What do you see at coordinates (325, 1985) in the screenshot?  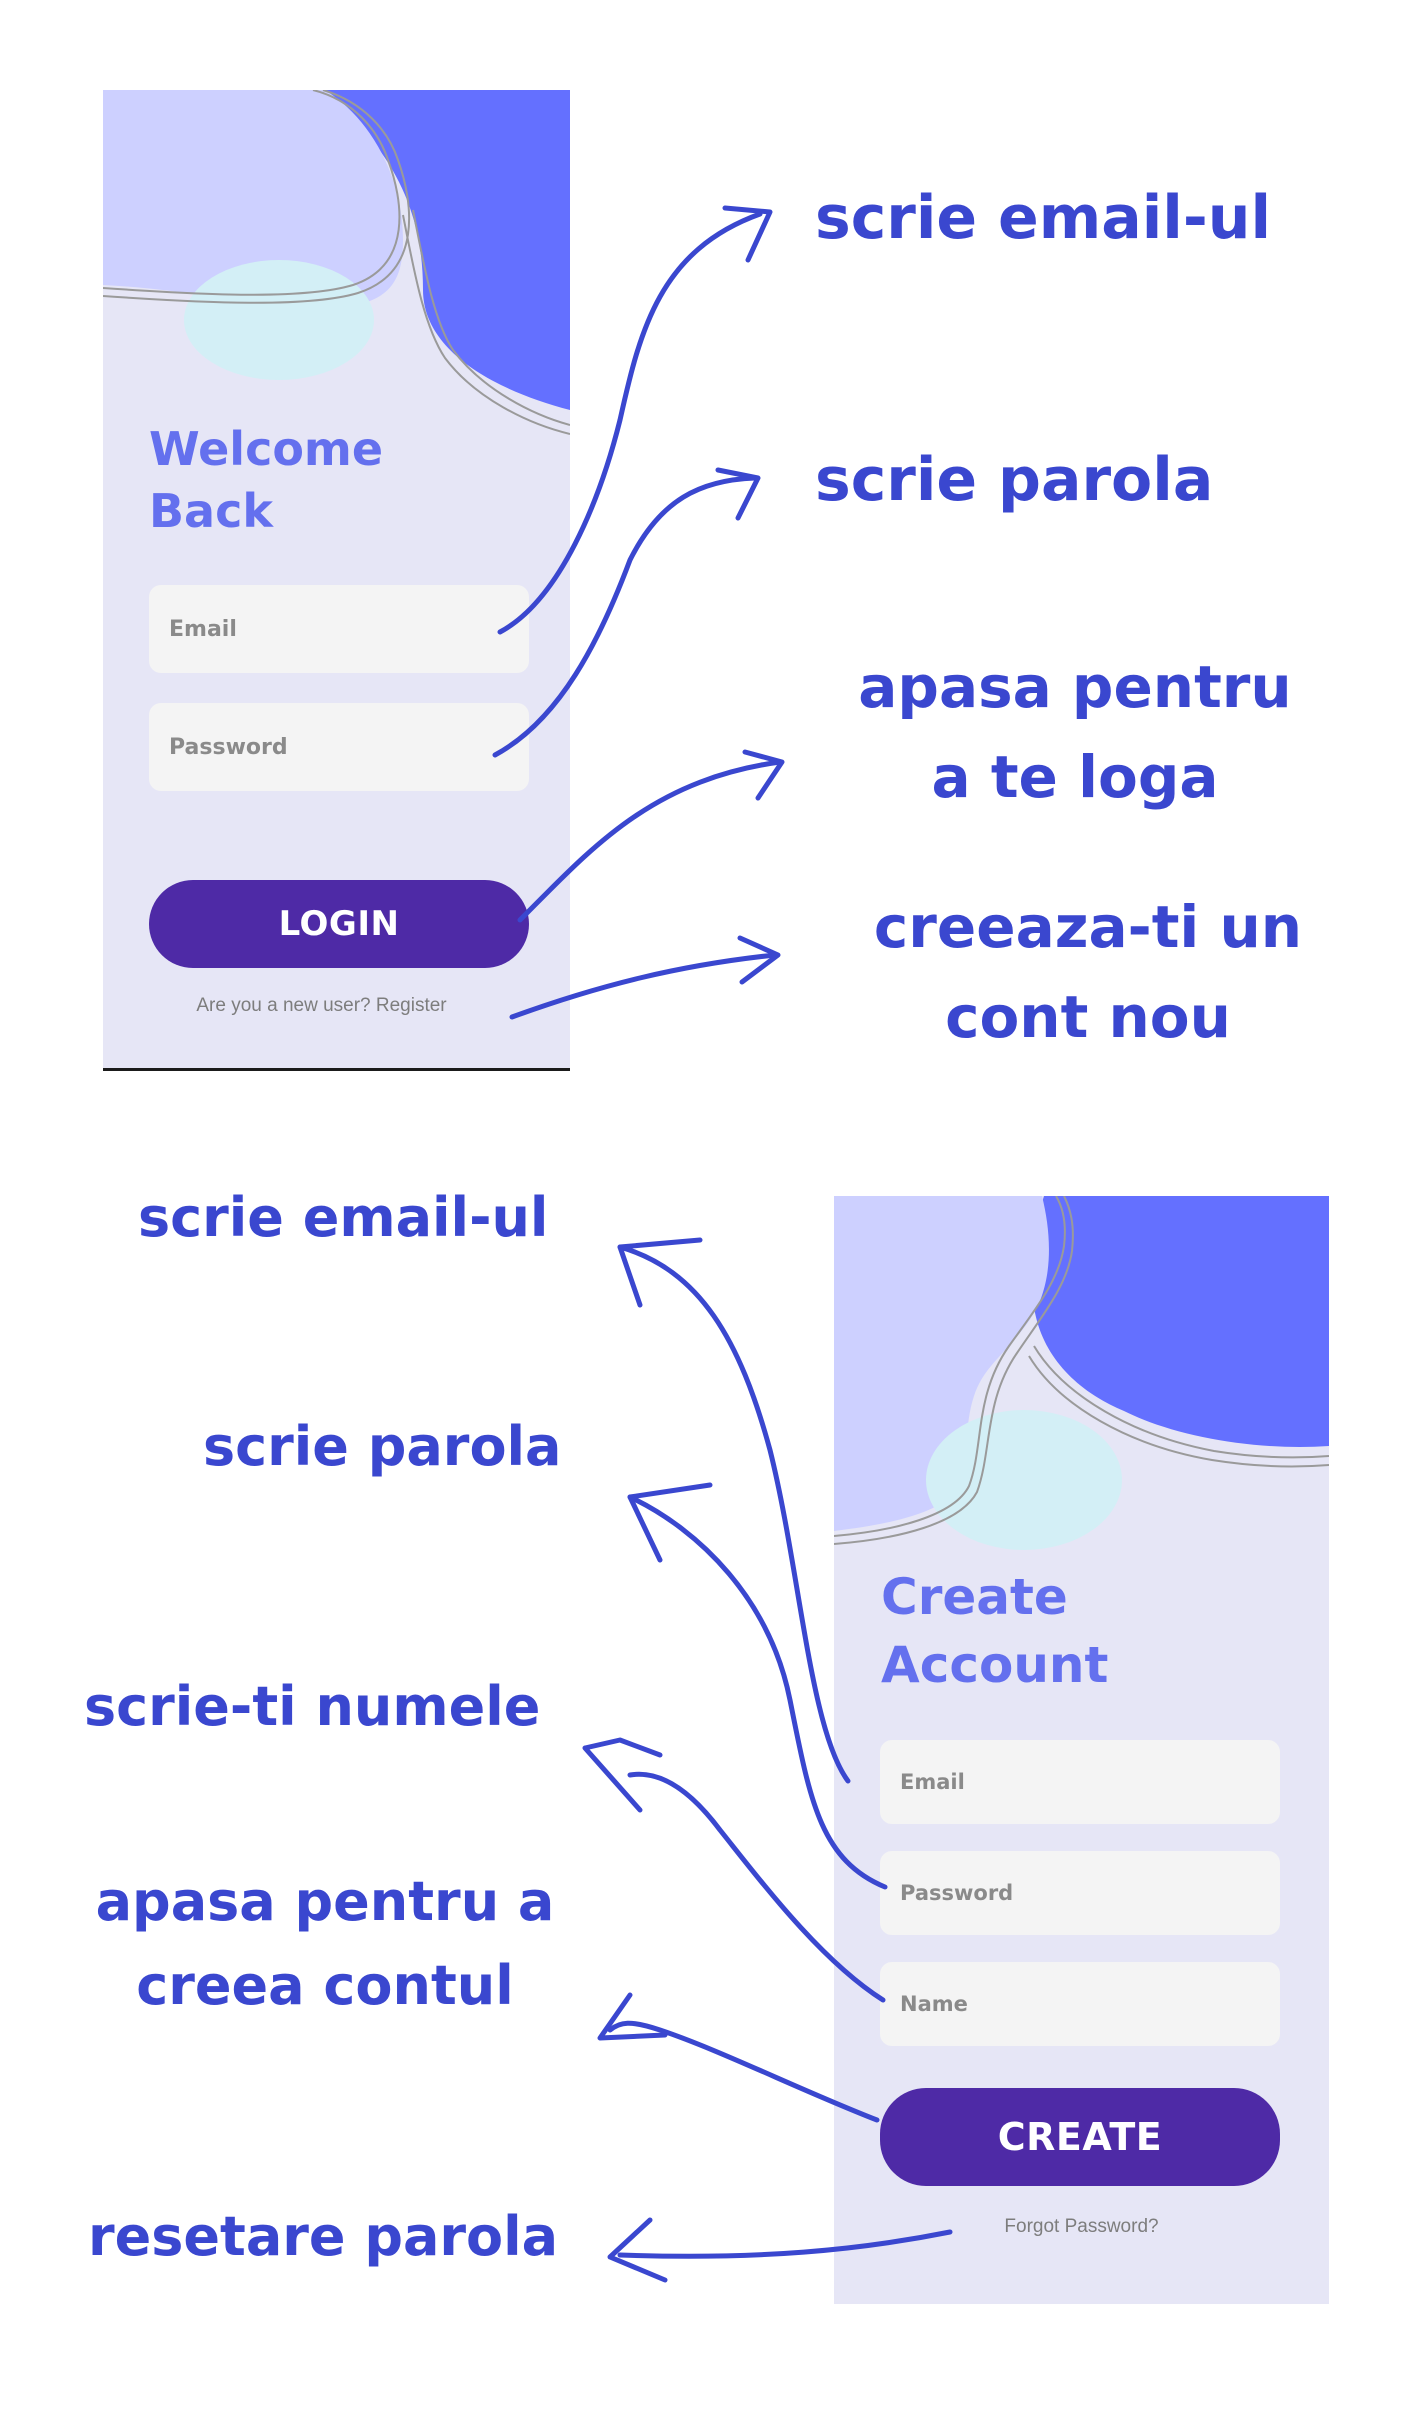 I see `annotation-create-line-2: creea contul` at bounding box center [325, 1985].